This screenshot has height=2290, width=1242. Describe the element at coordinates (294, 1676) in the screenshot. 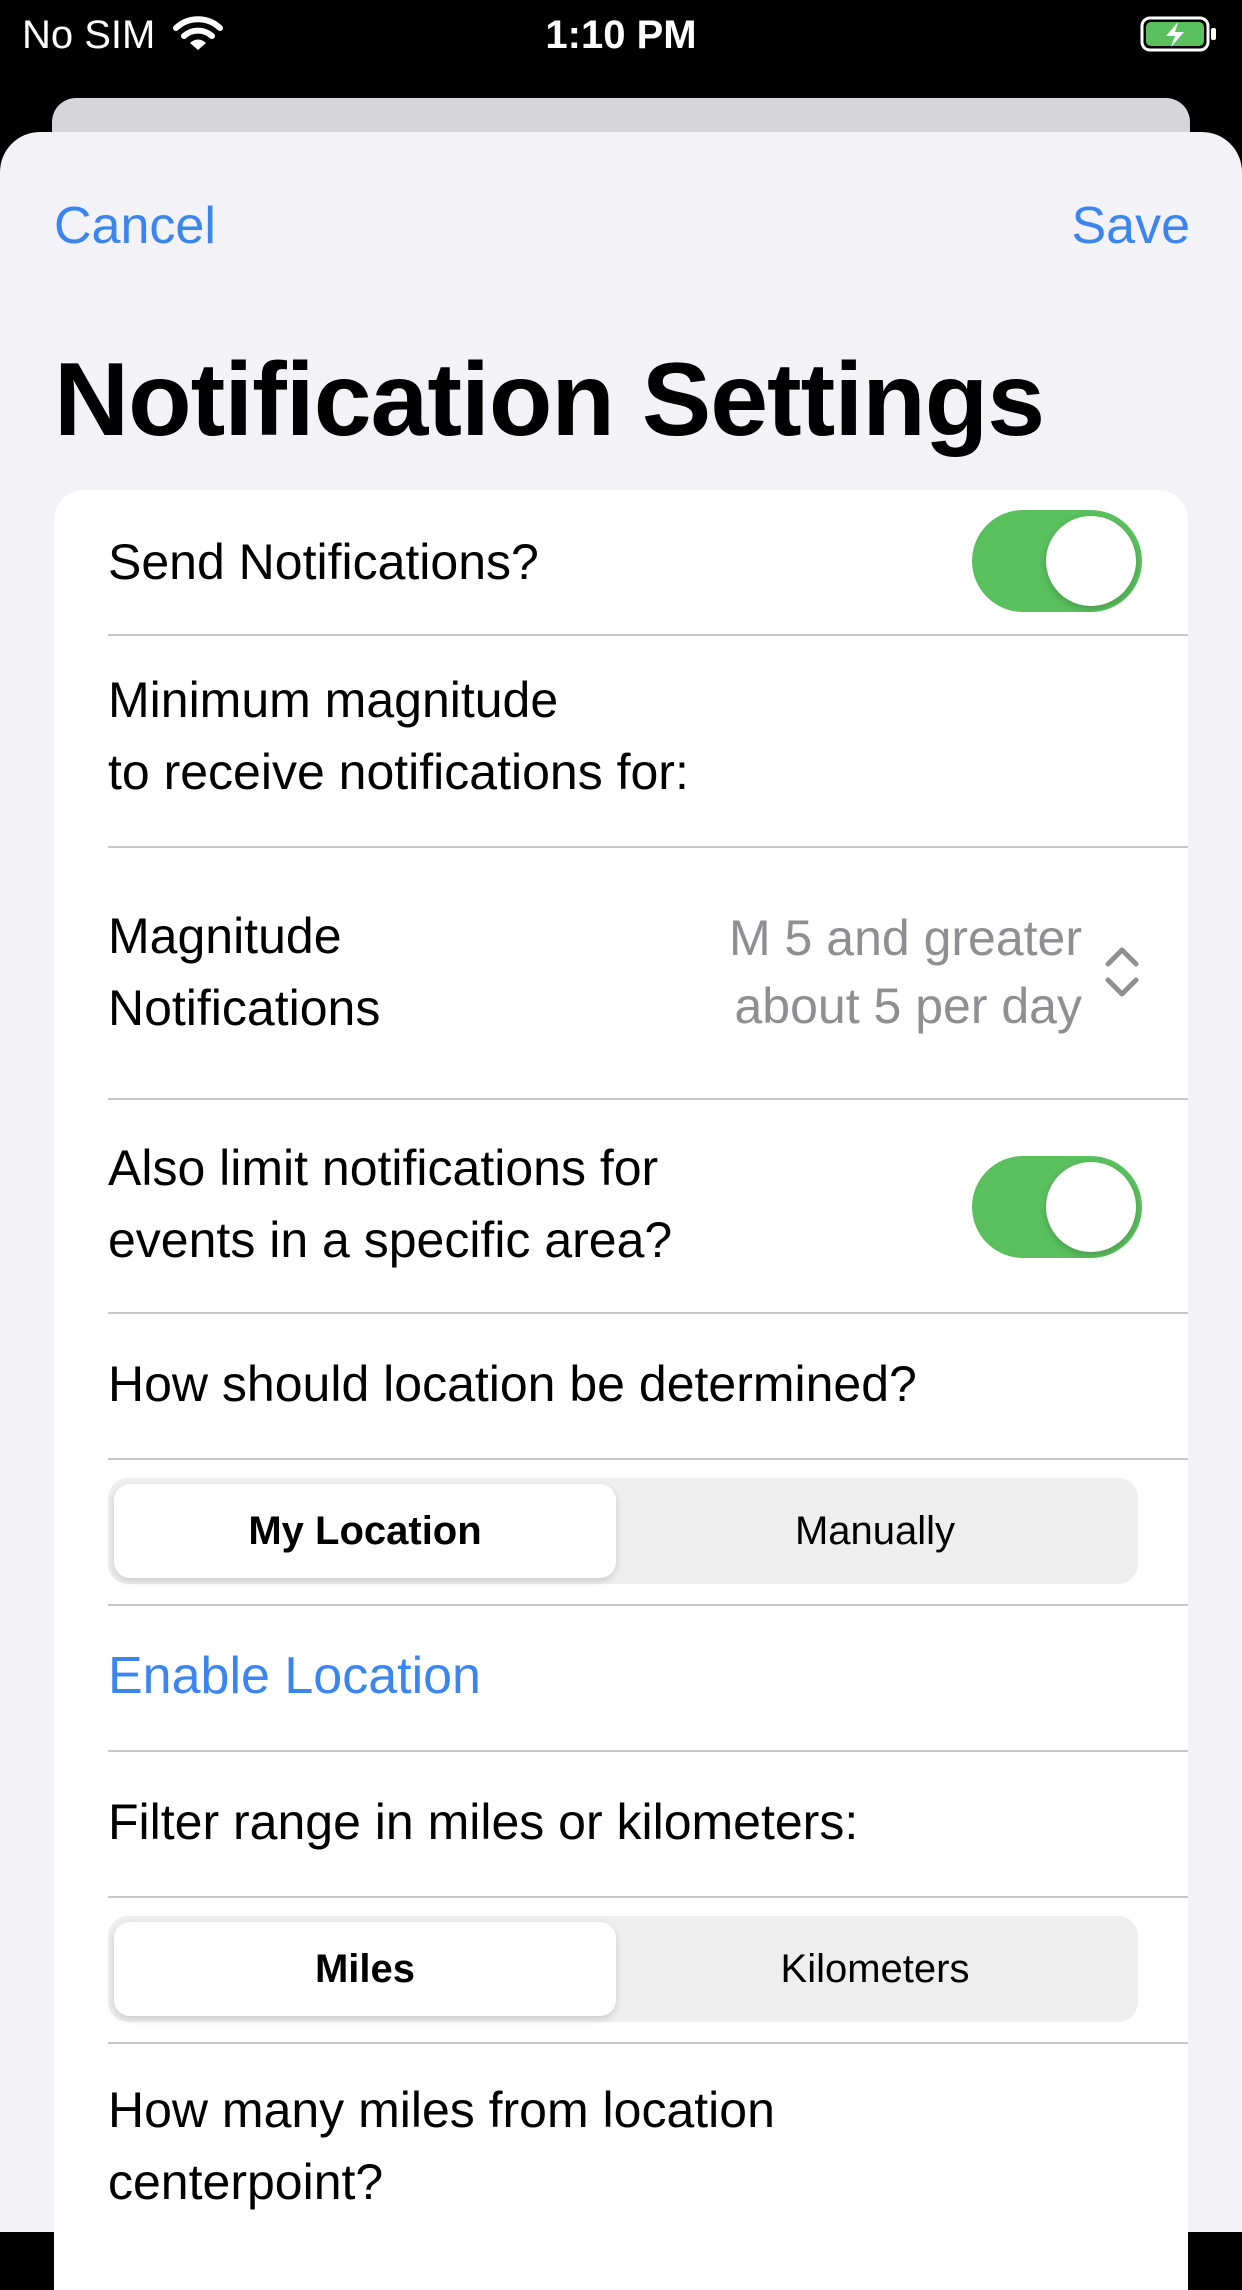

I see `enable-location-button: Enable Location` at that location.